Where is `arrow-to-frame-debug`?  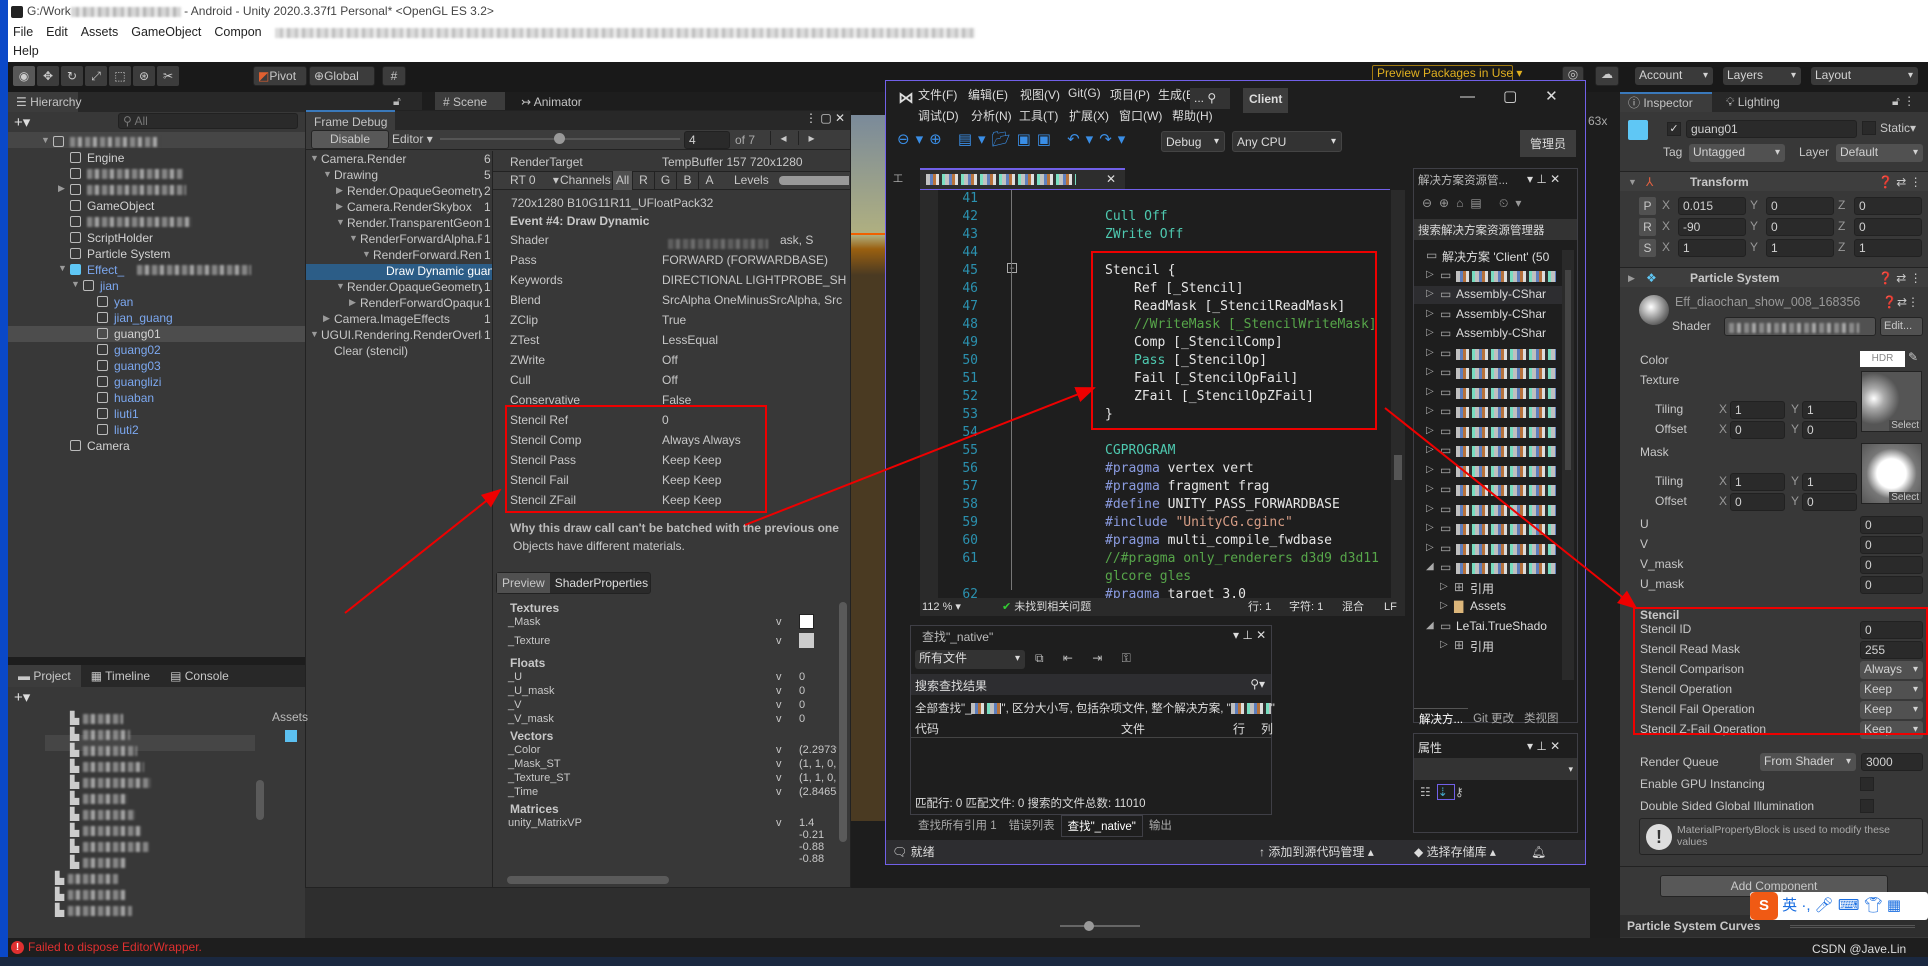 arrow-to-frame-debug is located at coordinates (423, 551).